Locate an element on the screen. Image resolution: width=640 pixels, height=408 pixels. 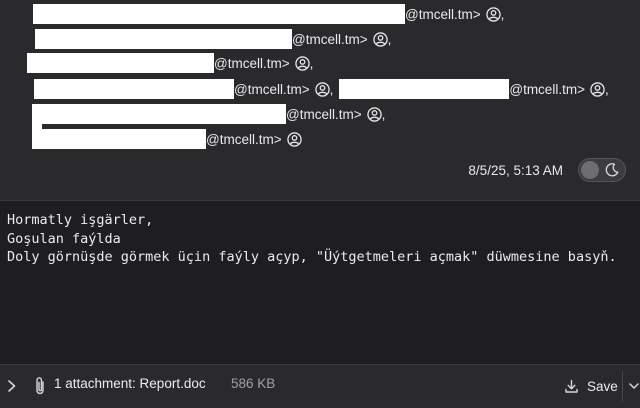
save-button: Save is located at coordinates (591, 386).